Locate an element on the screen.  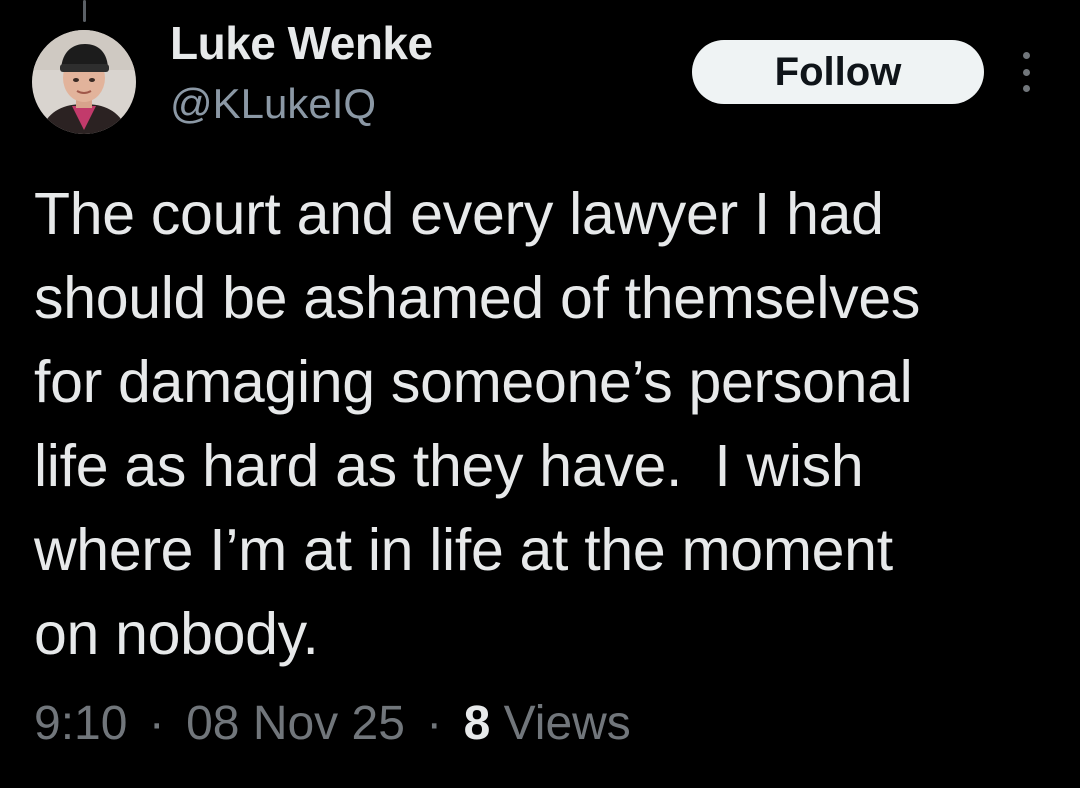
more-vertical-icon is located at coordinates (1026, 72).